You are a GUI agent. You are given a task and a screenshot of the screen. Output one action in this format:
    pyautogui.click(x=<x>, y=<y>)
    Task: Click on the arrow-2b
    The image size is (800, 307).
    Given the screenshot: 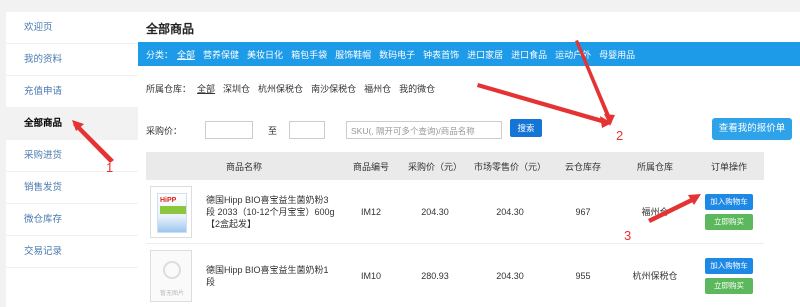 What is the action you would take?
    pyautogui.click(x=593, y=80)
    